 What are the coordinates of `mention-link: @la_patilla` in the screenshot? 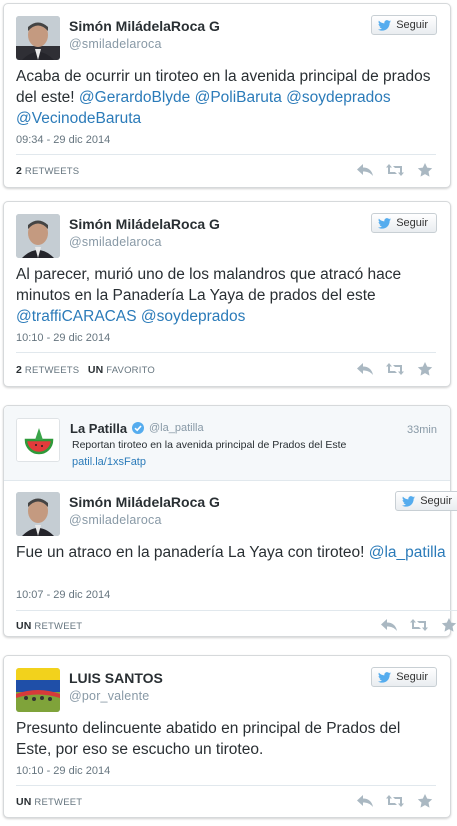 It's located at (407, 552).